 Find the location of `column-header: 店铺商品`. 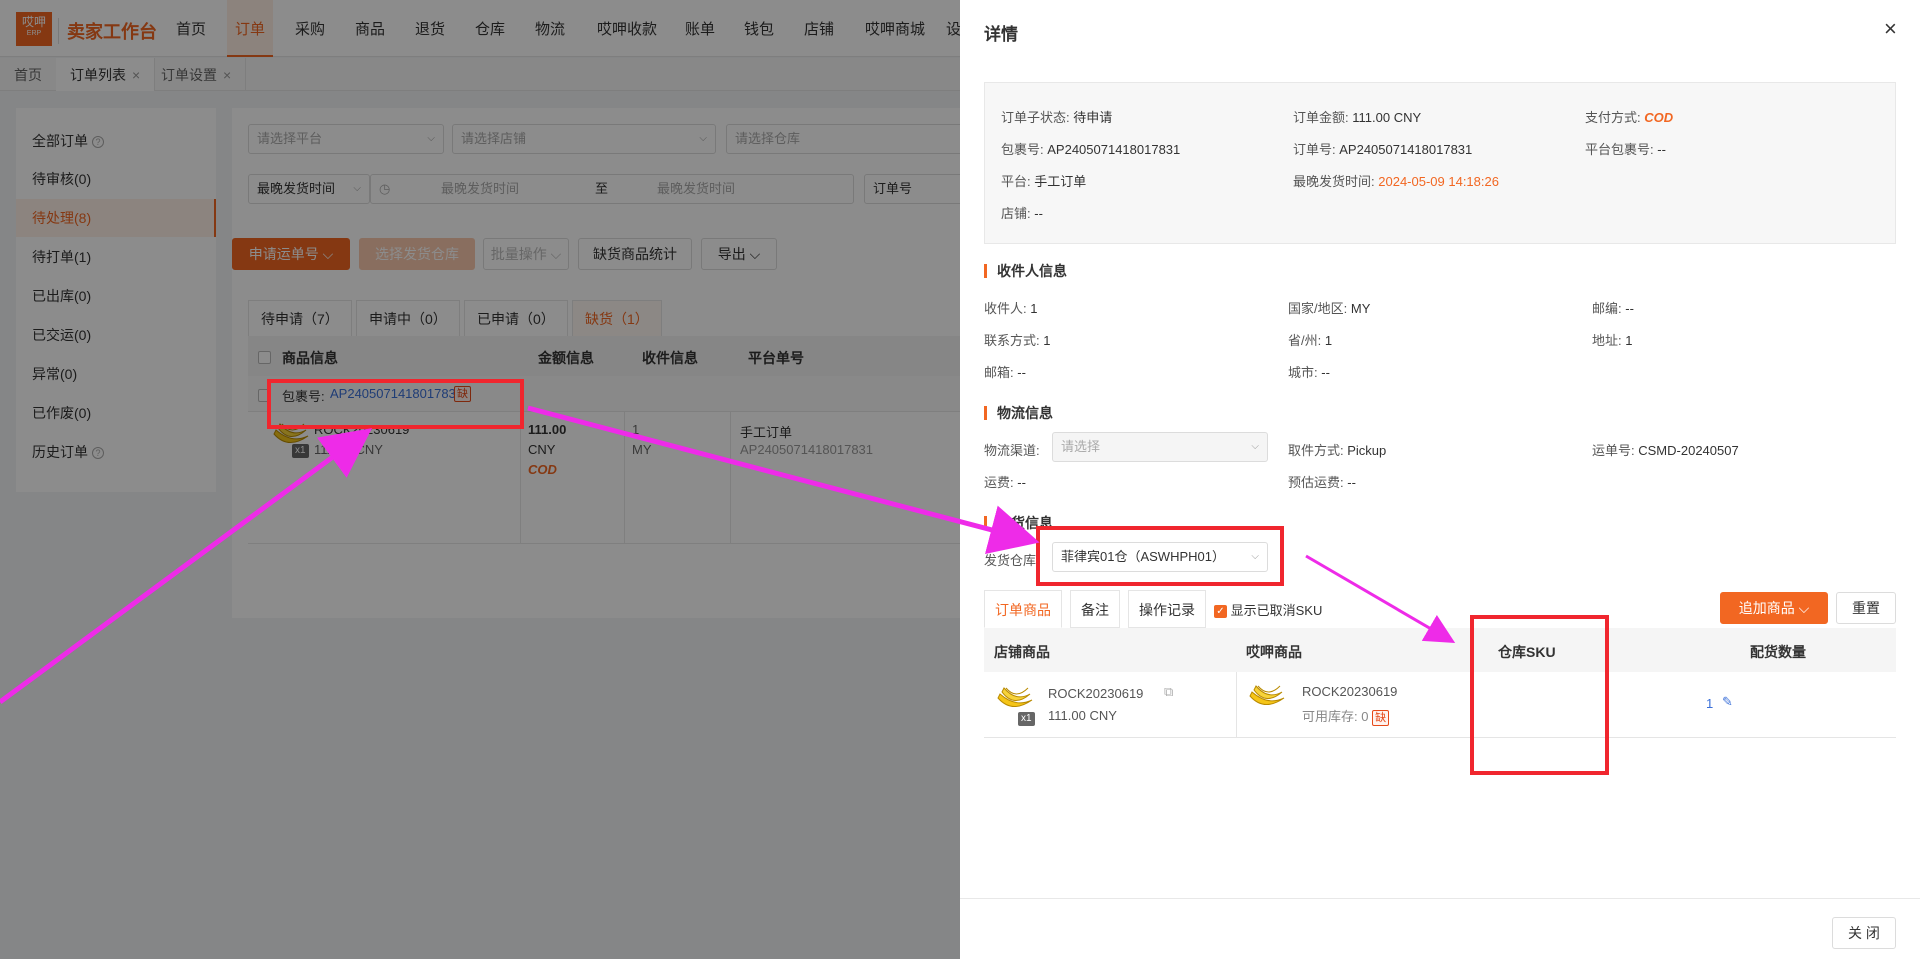

column-header: 店铺商品 is located at coordinates (1022, 652).